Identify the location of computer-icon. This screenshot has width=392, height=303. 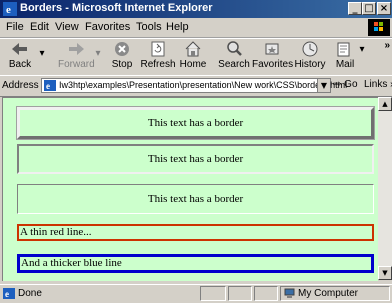
(289, 293).